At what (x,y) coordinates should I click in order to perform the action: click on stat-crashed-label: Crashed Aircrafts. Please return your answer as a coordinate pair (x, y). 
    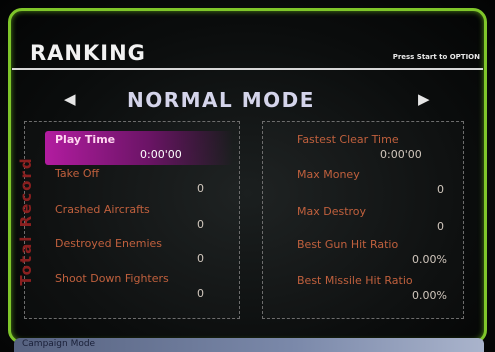
    Looking at the image, I should click on (102, 209).